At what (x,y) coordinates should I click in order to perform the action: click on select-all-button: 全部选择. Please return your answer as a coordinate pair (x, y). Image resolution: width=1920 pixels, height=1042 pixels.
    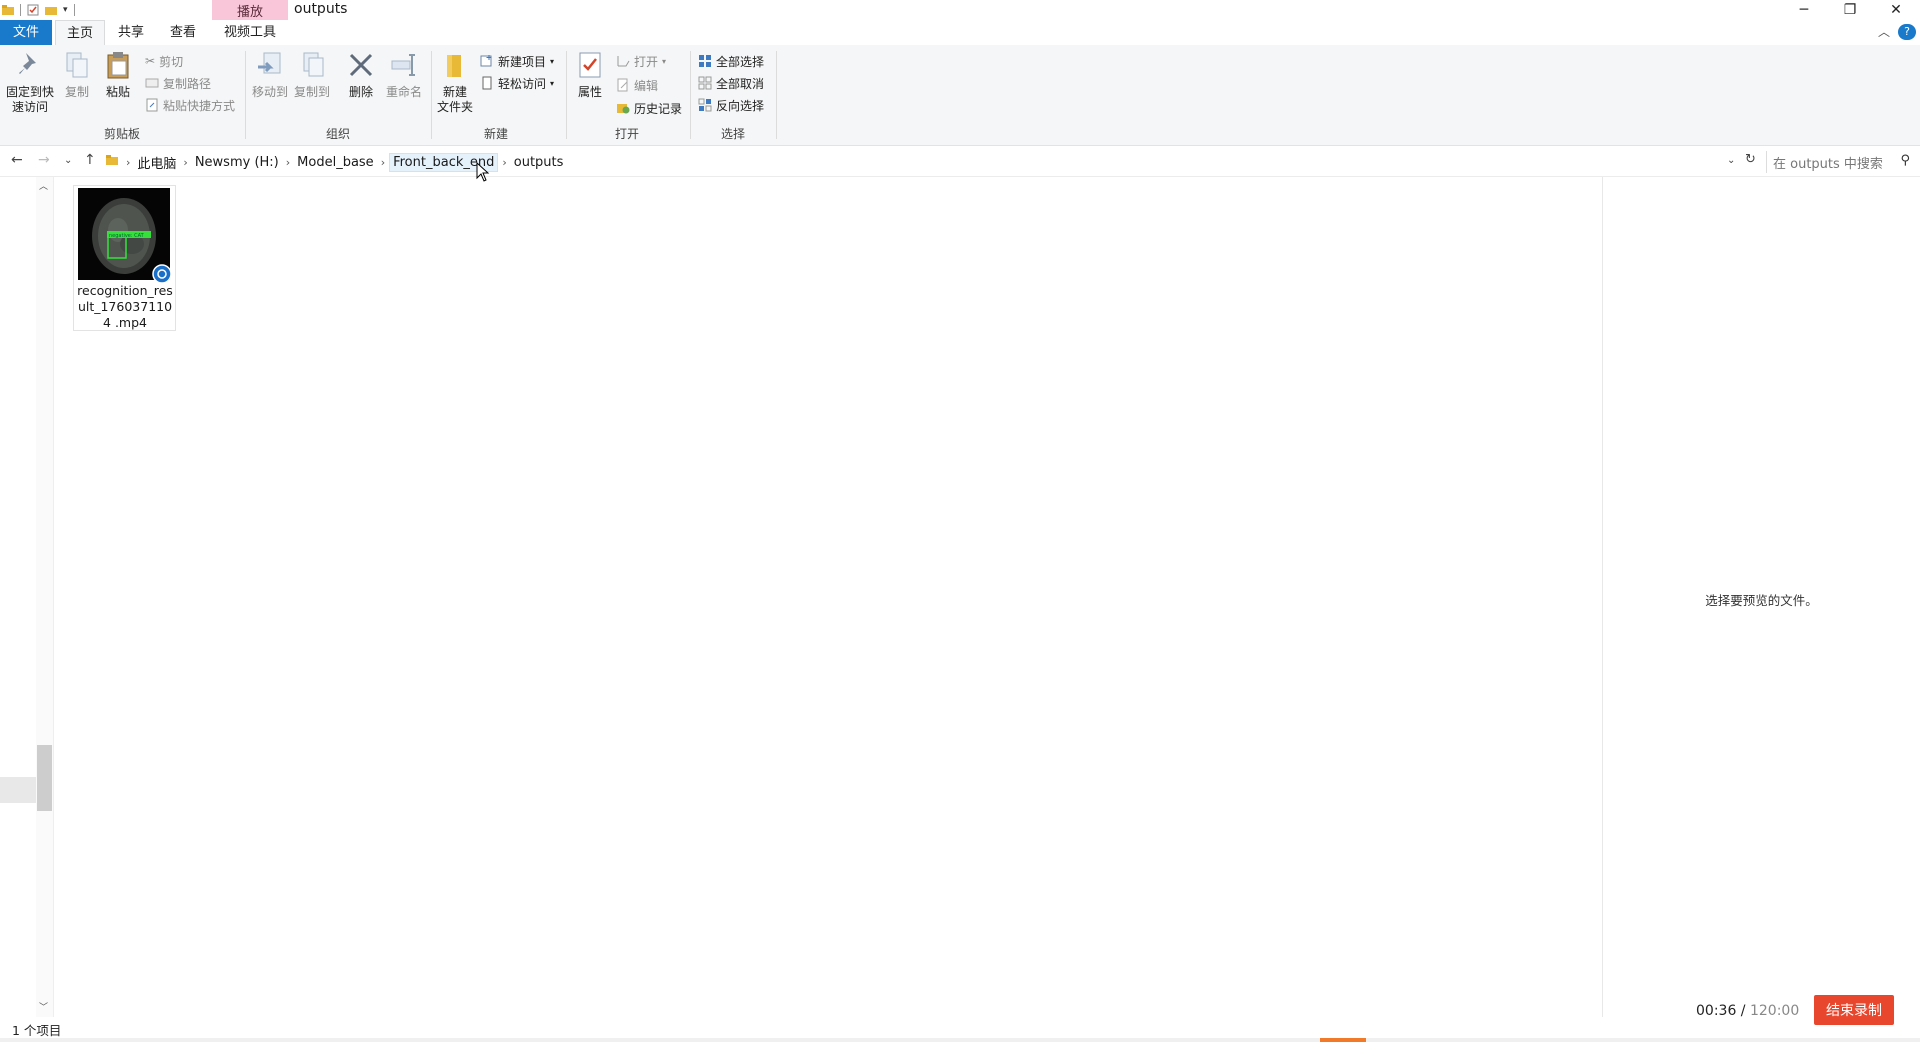
    Looking at the image, I should click on (731, 61).